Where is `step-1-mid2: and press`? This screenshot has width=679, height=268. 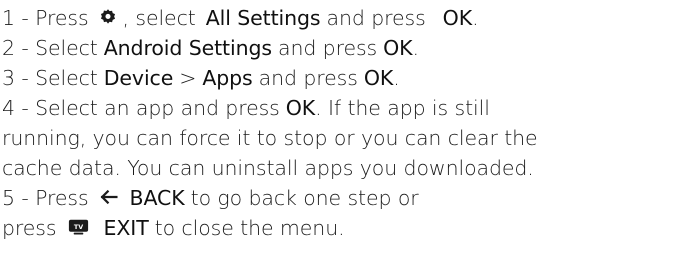 step-1-mid2: and press is located at coordinates (376, 18).